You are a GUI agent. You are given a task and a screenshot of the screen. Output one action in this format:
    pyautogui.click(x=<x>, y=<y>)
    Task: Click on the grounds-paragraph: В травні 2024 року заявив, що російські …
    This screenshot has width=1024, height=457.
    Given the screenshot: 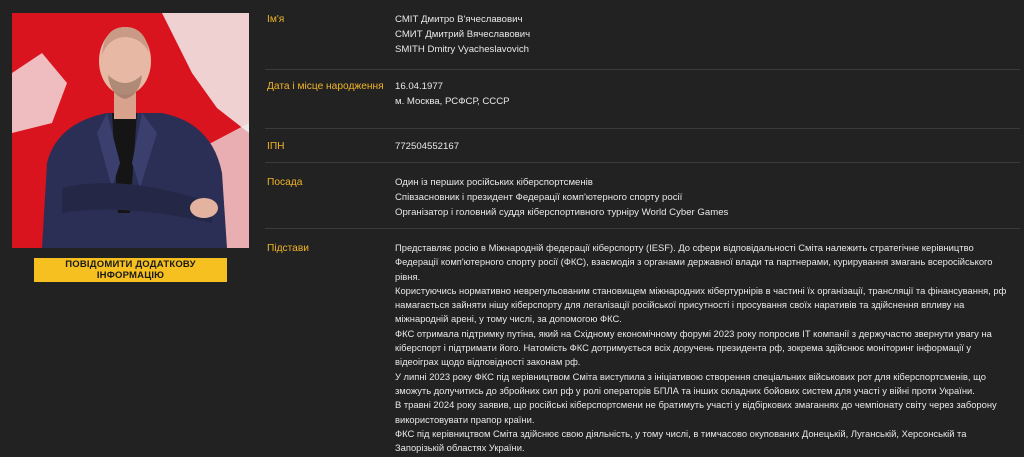 What is the action you would take?
    pyautogui.click(x=696, y=412)
    